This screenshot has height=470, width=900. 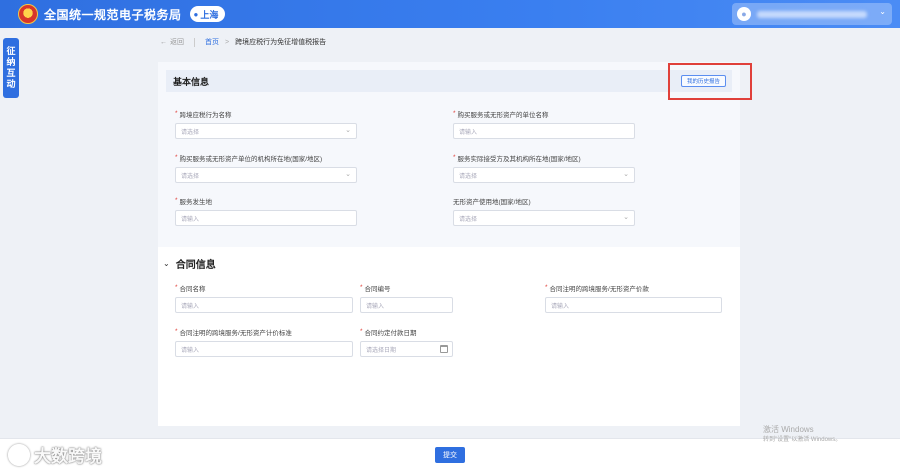 I want to click on calendar-icon, so click(x=444, y=349).